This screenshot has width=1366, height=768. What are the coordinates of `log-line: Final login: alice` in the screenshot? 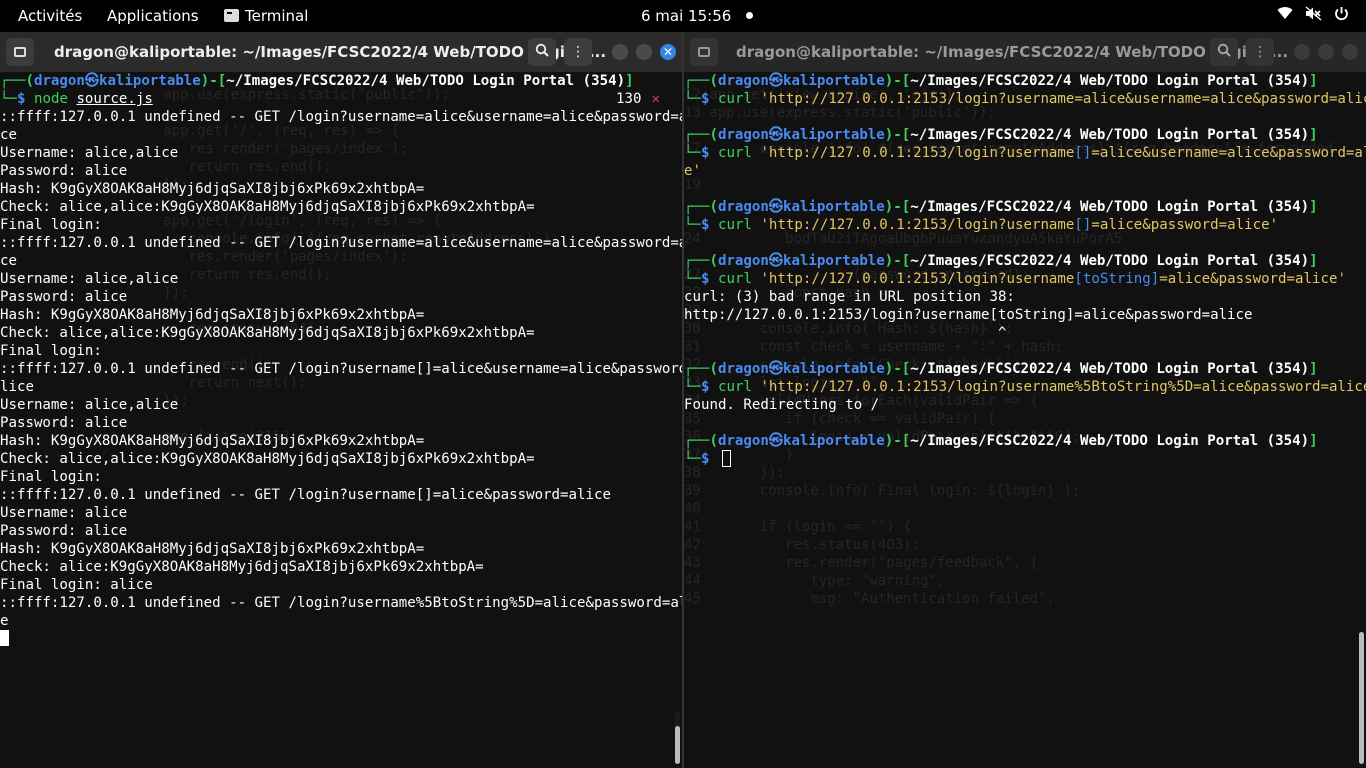 It's located at (76, 585).